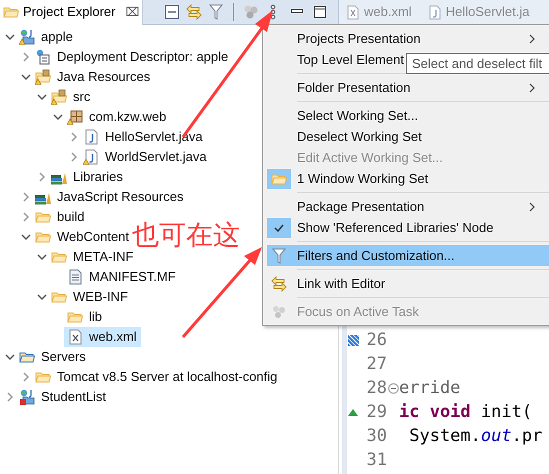  Describe the element at coordinates (85, 317) in the screenshot. I see `tree-item: lib` at that location.